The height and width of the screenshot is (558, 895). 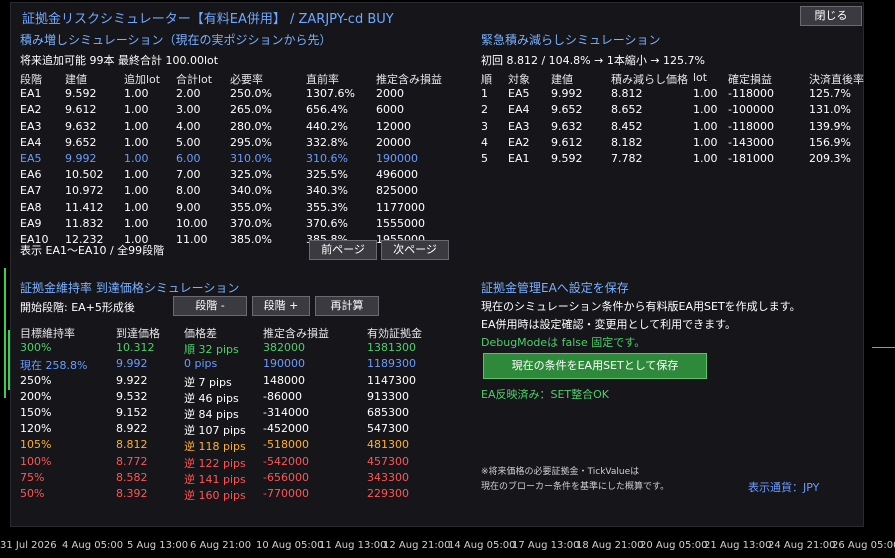 What do you see at coordinates (750, 79) in the screenshot?
I see `reduce-header-cell: 確定損益` at bounding box center [750, 79].